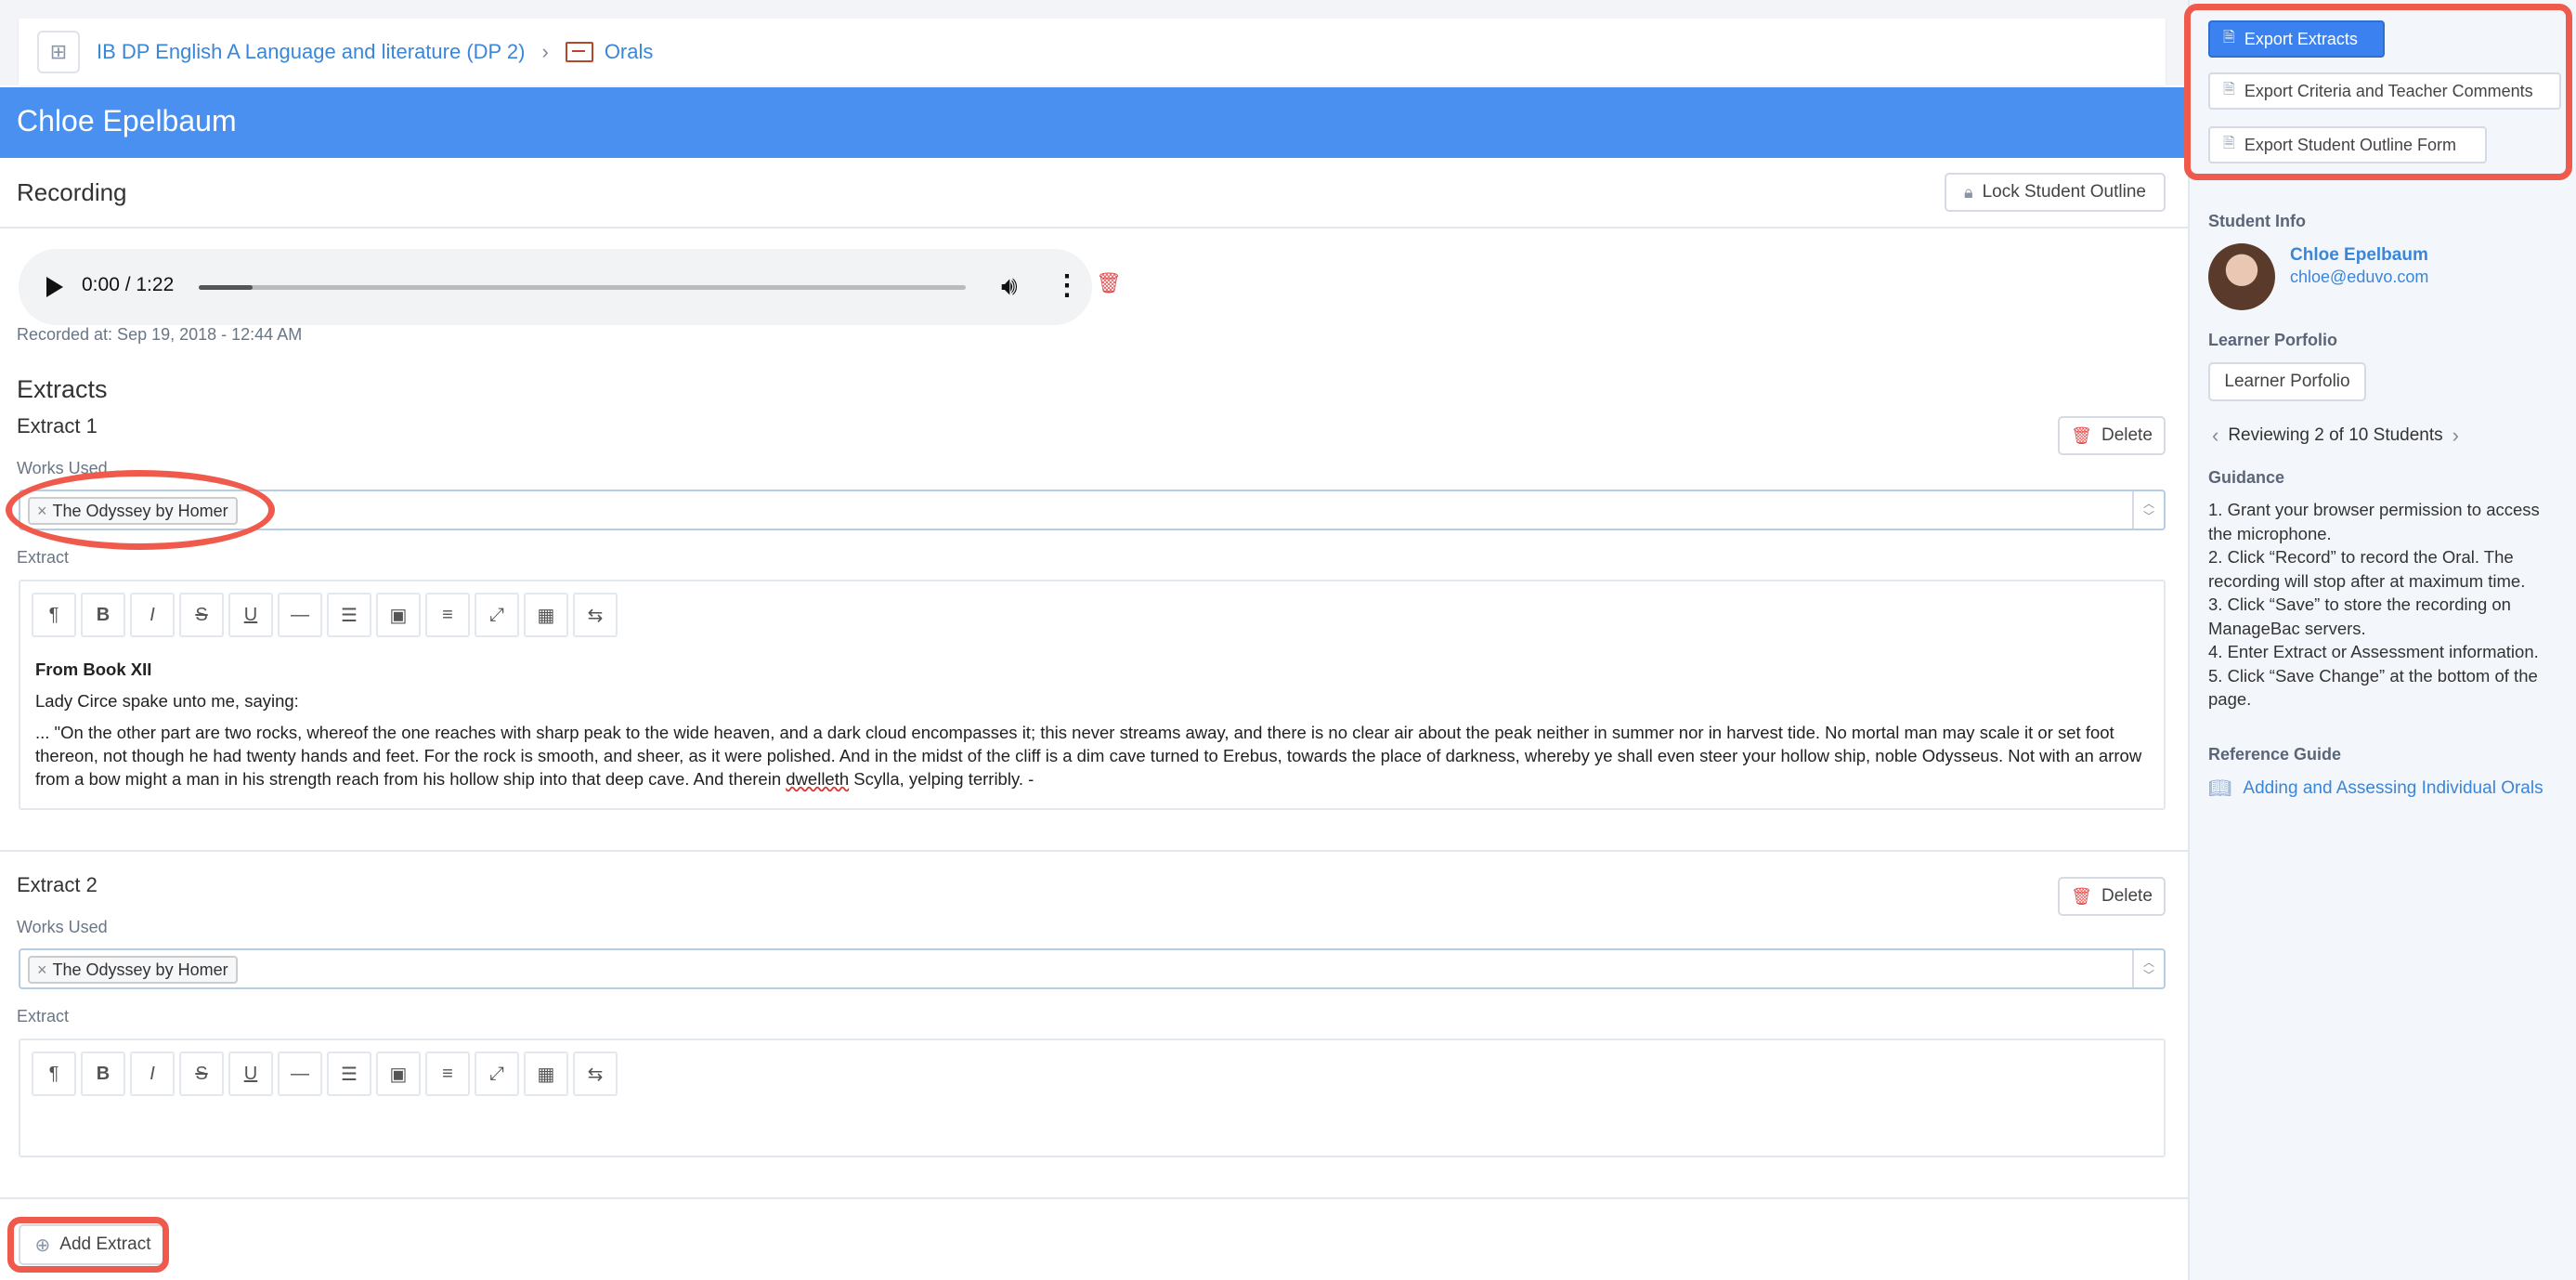 The height and width of the screenshot is (1280, 2576). Describe the element at coordinates (127, 121) in the screenshot. I see `page-title: Chloe Epelbaum` at that location.